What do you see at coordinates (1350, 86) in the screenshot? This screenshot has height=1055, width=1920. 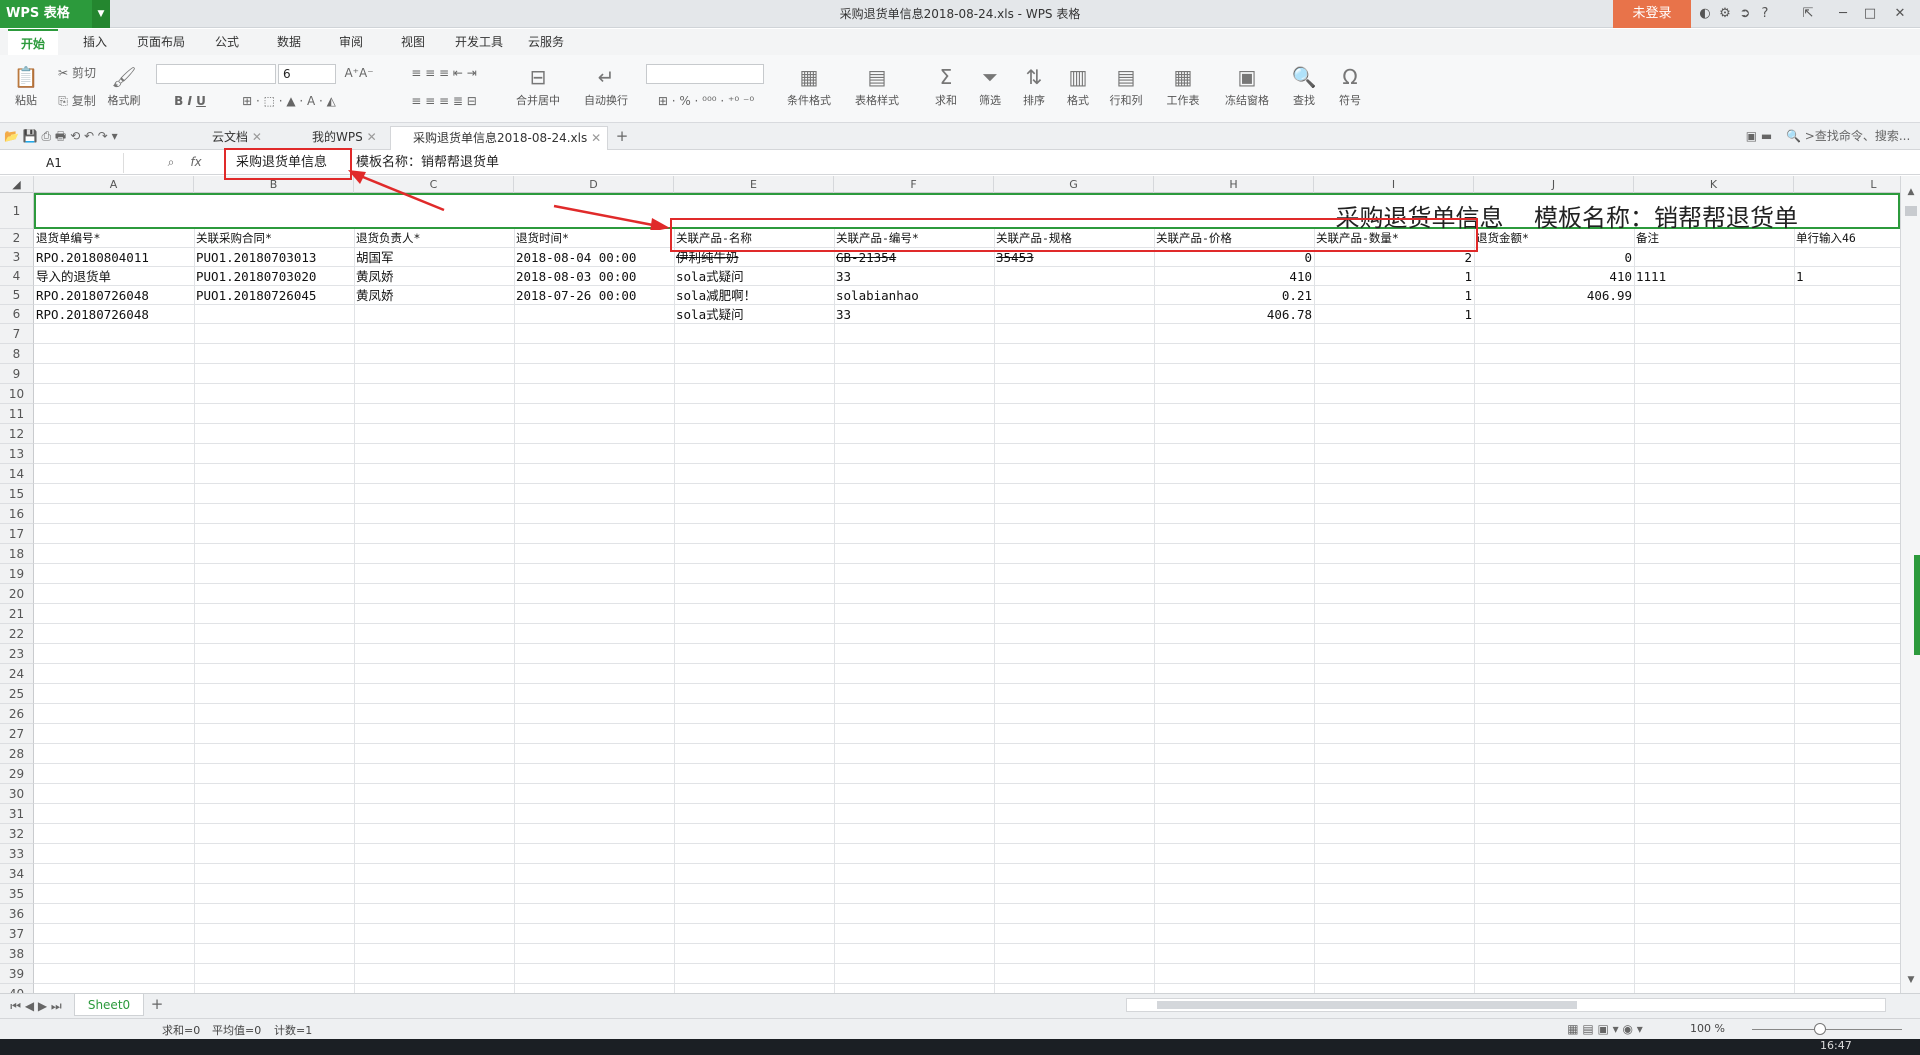 I see `symbol-button: Ω 符号` at bounding box center [1350, 86].